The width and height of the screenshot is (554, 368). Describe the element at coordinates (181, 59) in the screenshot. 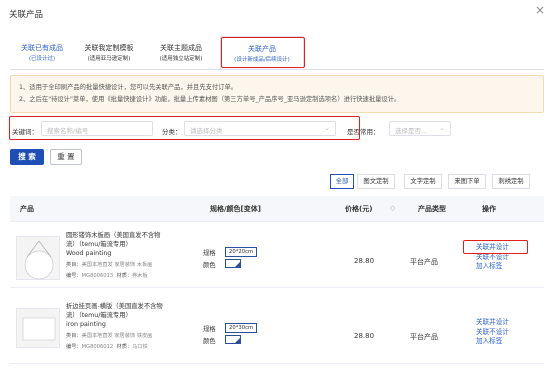

I see `tab-sublabel: (适用独立站定制)` at that location.